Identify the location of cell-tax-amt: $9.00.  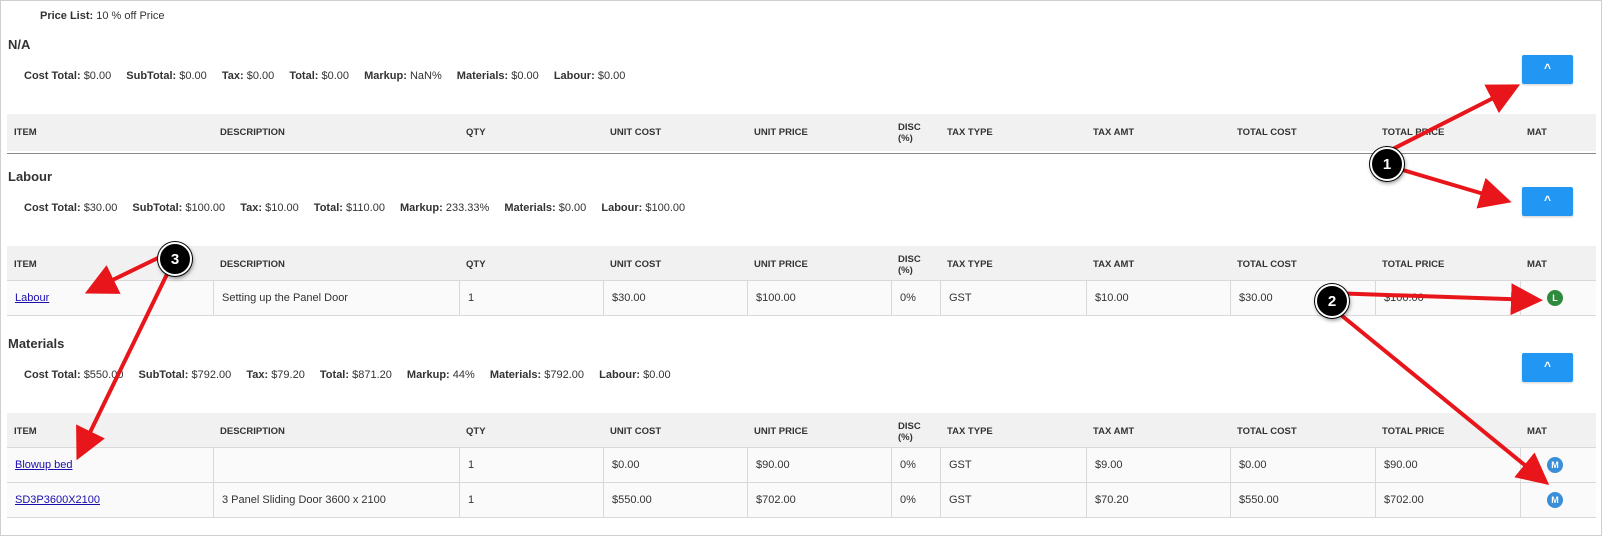
(1158, 465).